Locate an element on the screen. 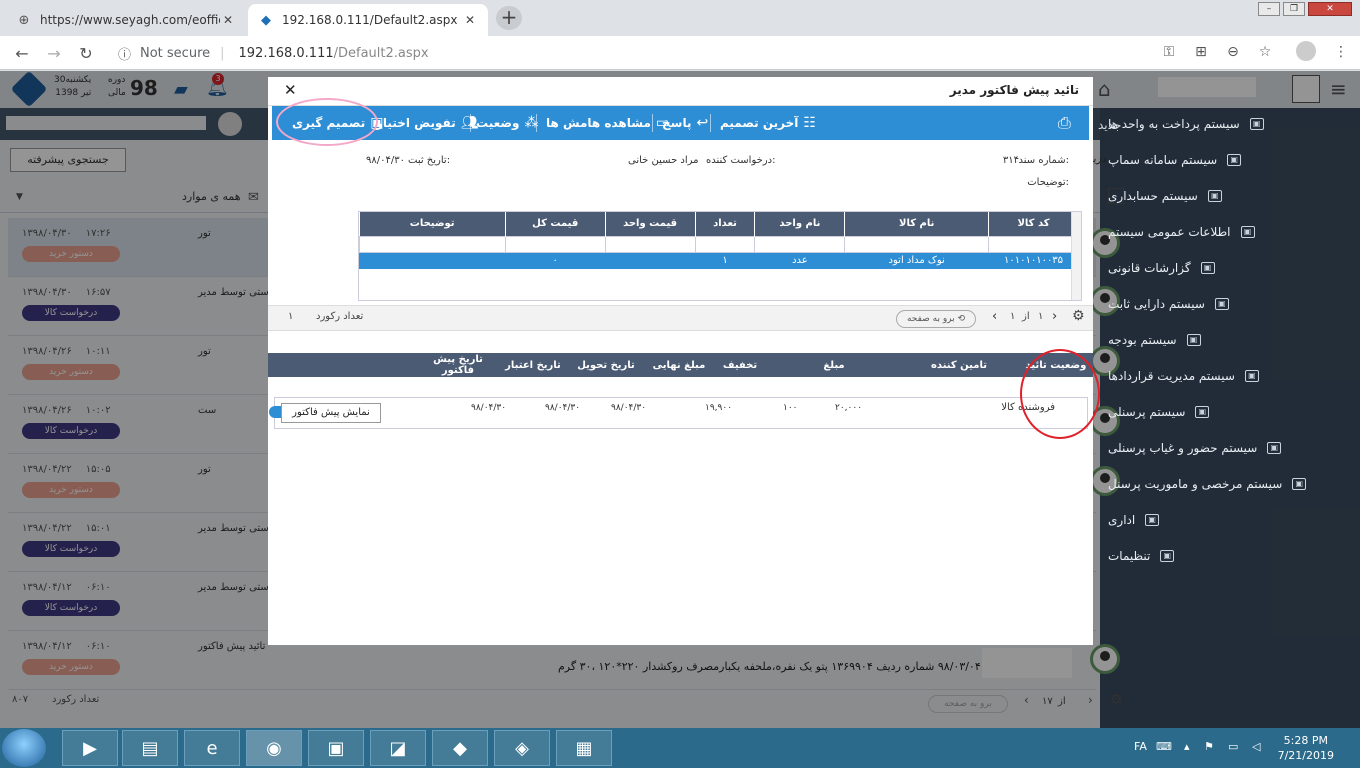 This screenshot has width=1360, height=768. sidebar-item: ▣ سیستم بودجه is located at coordinates (1228, 340).